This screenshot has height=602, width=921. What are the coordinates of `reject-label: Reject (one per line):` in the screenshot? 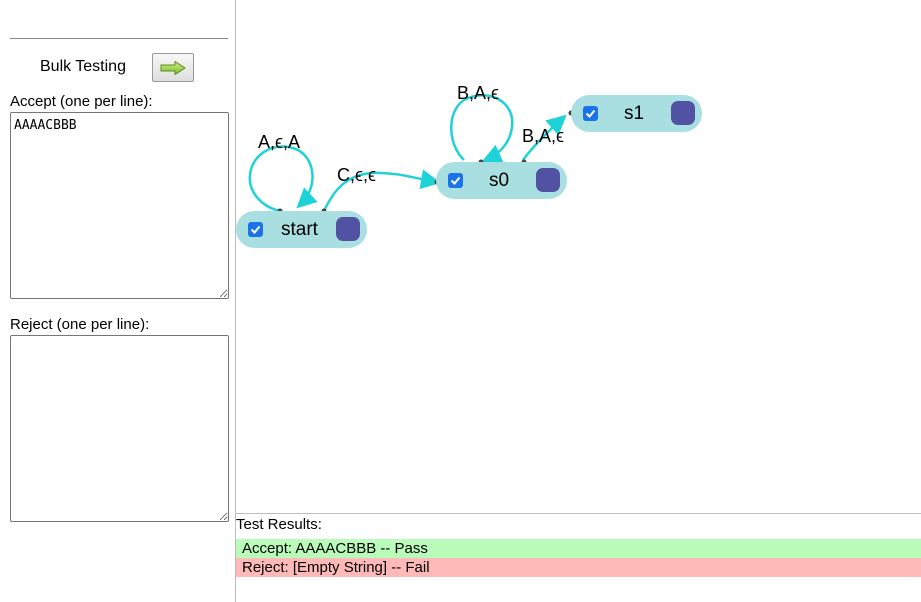 It's located at (80, 324).